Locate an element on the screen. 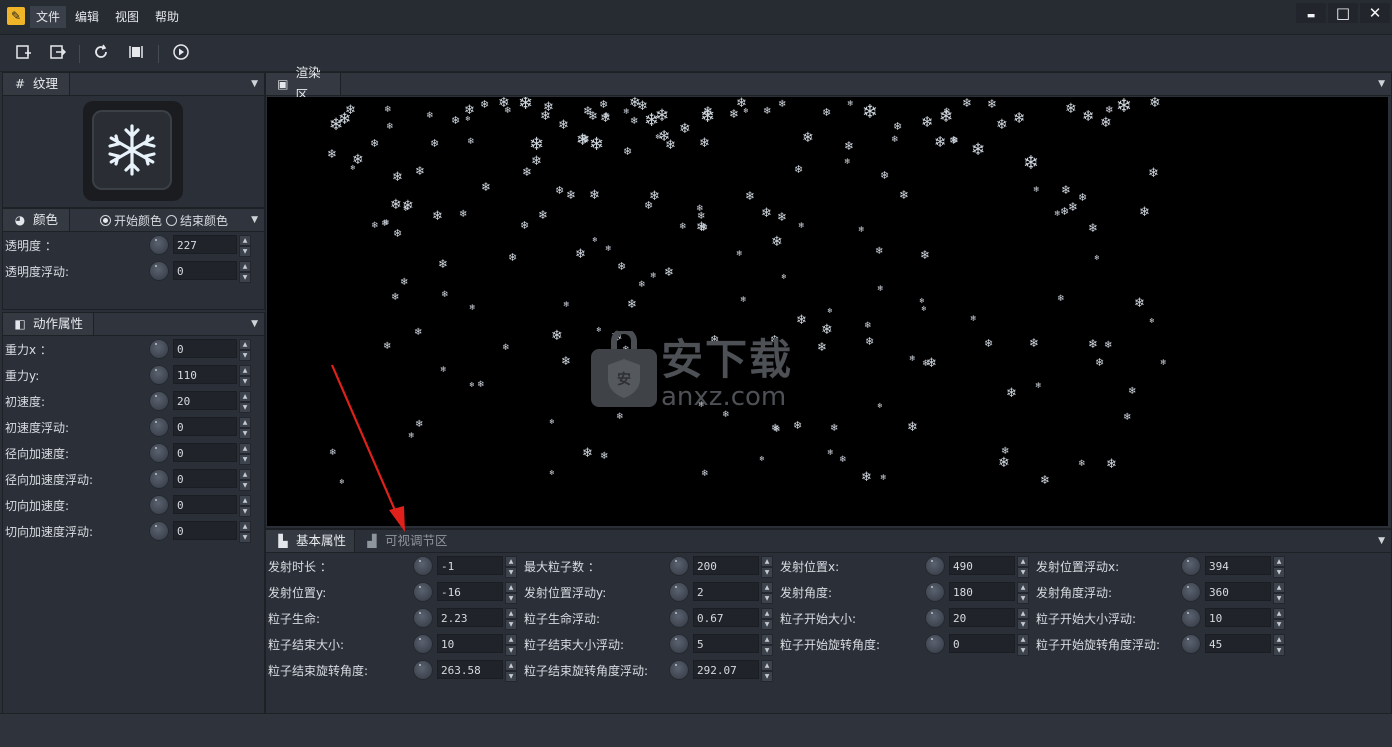 Image resolution: width=1392 pixels, height=747 pixels. value-input: 10 is located at coordinates (470, 643).